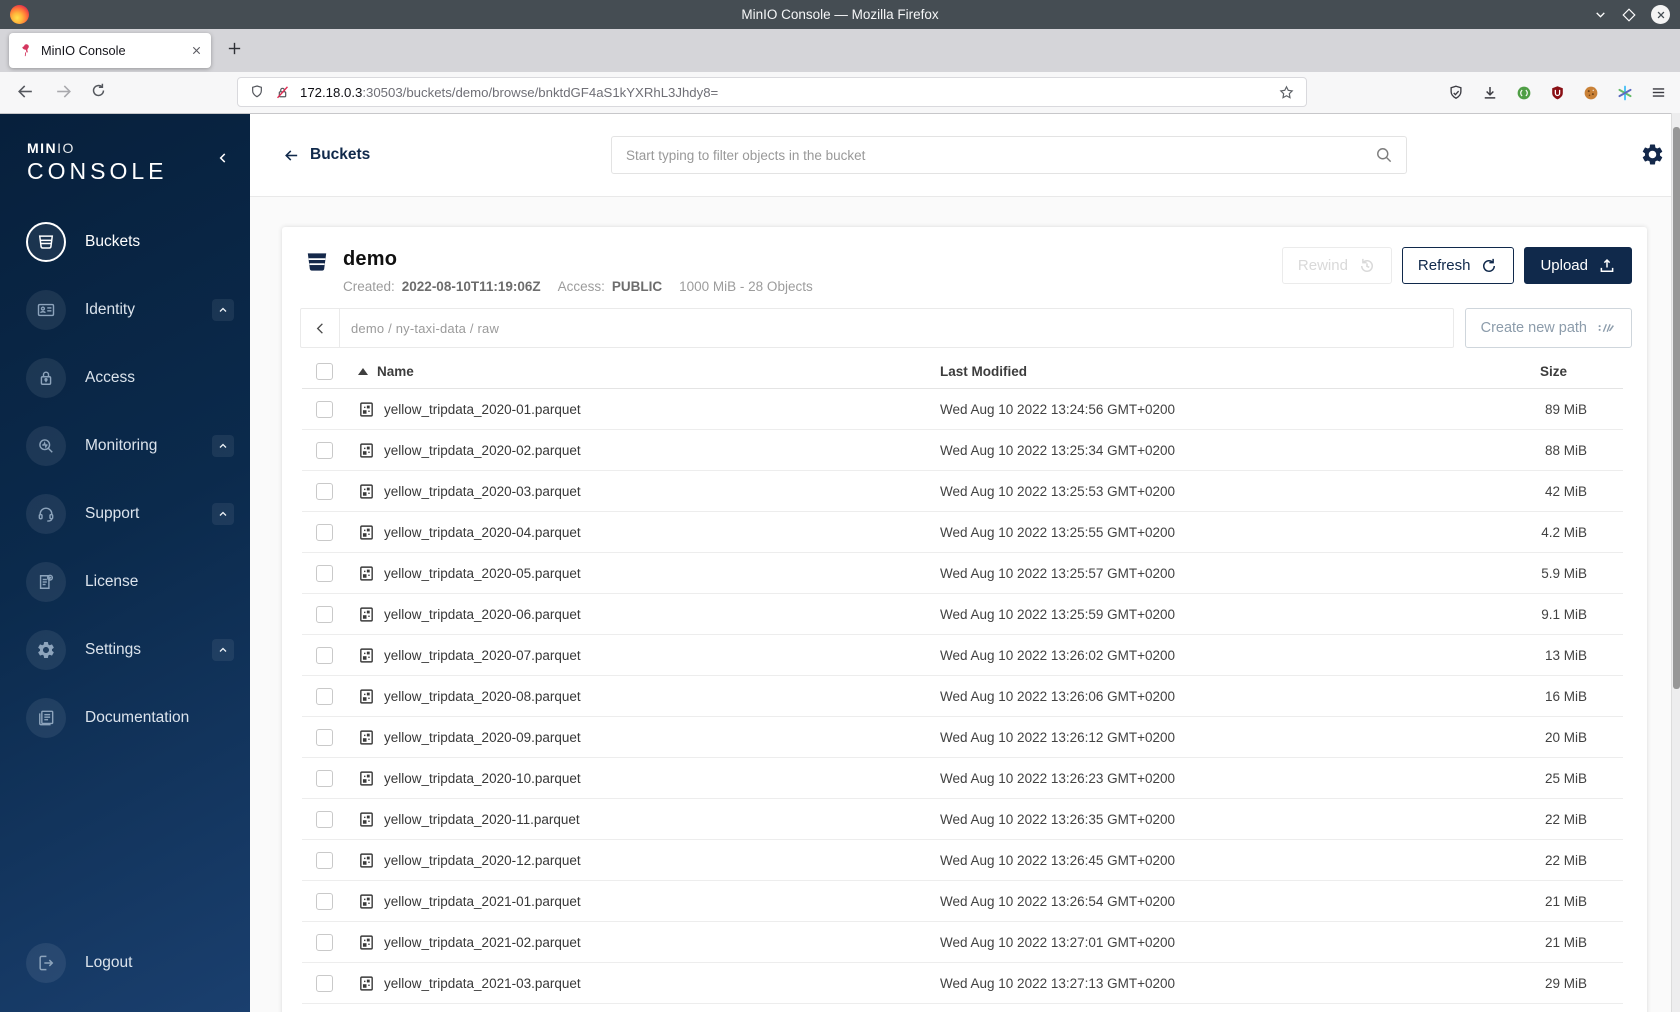 The height and width of the screenshot is (1012, 1680). I want to click on settings-gear-icon, so click(1652, 154).